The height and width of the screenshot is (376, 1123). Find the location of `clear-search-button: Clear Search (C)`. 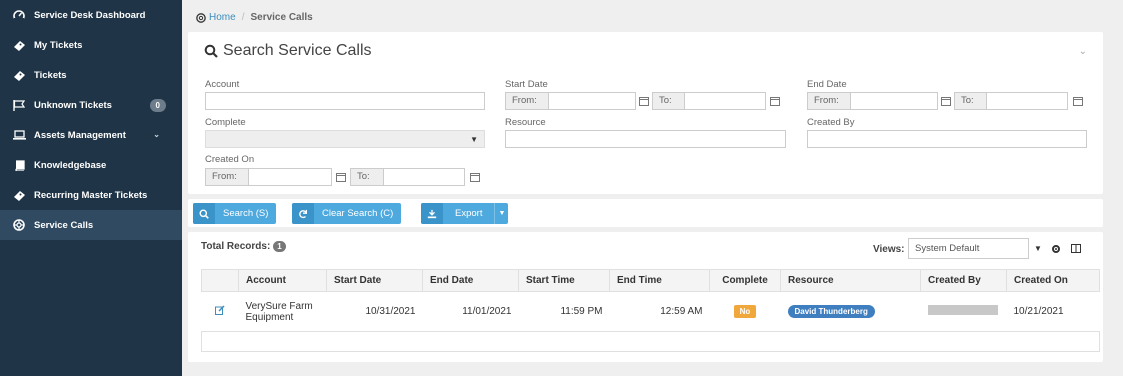

clear-search-button: Clear Search (C) is located at coordinates (347, 213).